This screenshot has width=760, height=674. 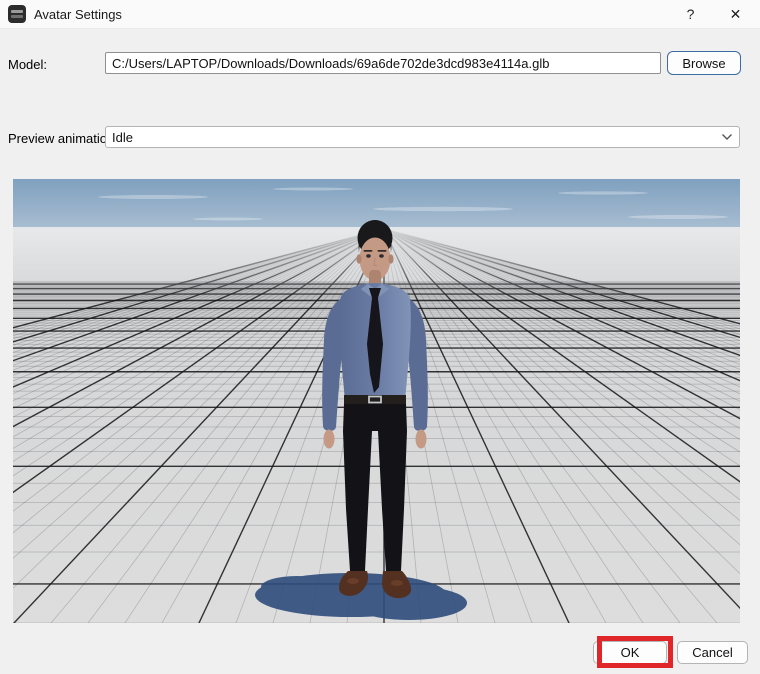 What do you see at coordinates (381, 256) in the screenshot?
I see `avatar-eye-right` at bounding box center [381, 256].